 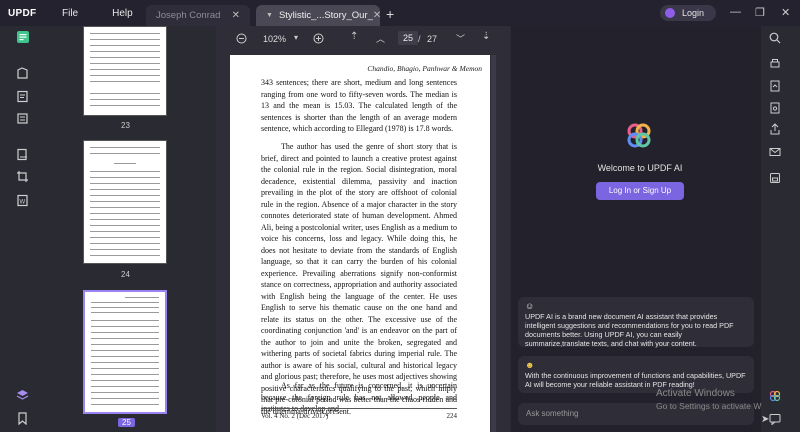 What do you see at coordinates (22, 118) in the screenshot?
I see `organize-pages-icon` at bounding box center [22, 118].